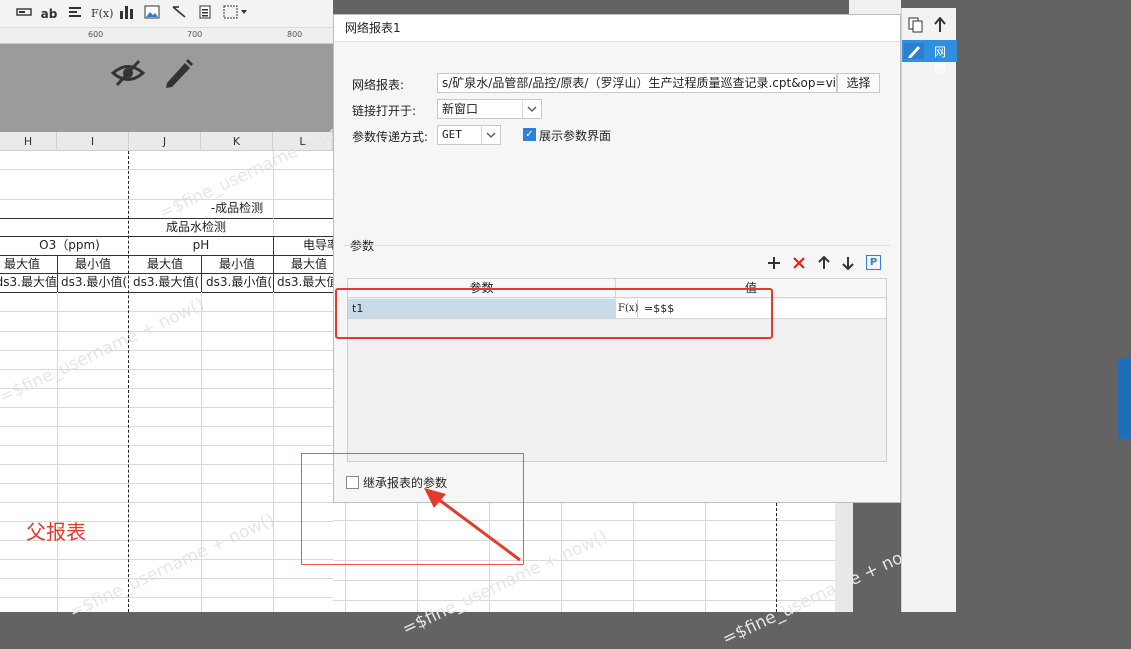 This screenshot has height=649, width=1131. Describe the element at coordinates (127, 14) in the screenshot. I see `bar-chart-icon` at that location.